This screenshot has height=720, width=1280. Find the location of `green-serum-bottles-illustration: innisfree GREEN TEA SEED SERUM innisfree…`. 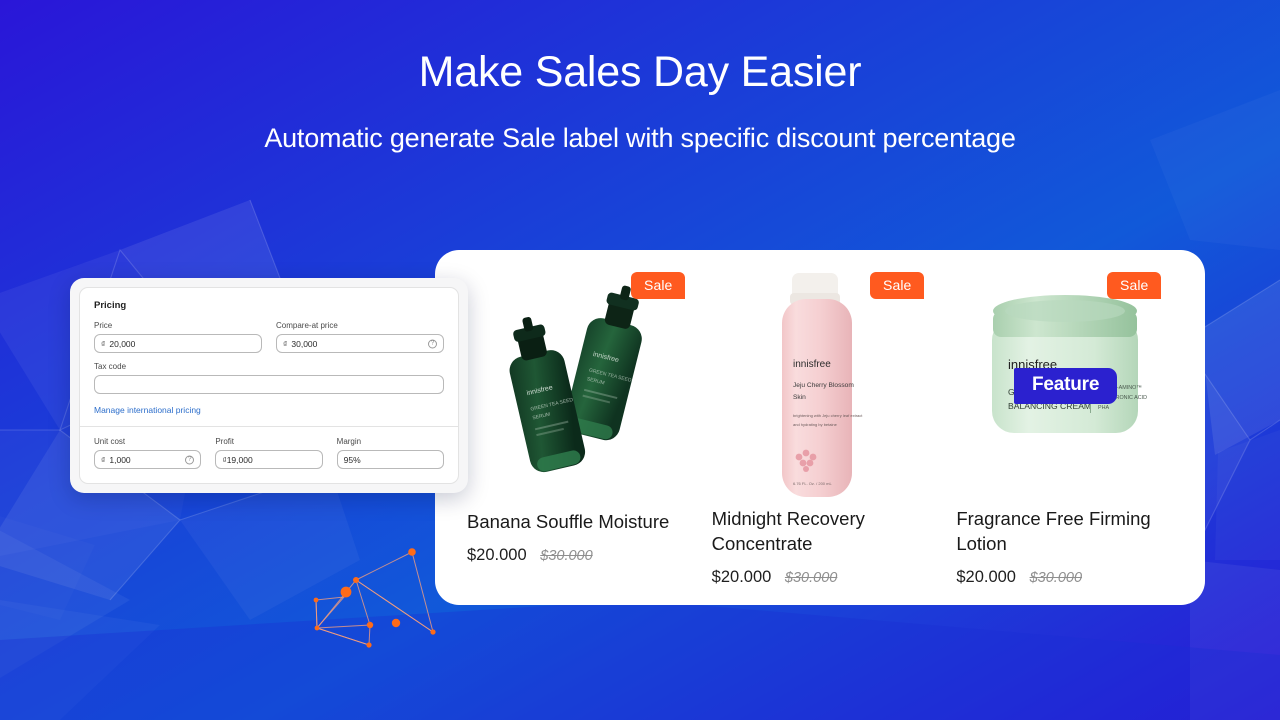

green-serum-bottles-illustration: innisfree GREEN TEA SEED SERUM innisfree… is located at coordinates (576, 379).